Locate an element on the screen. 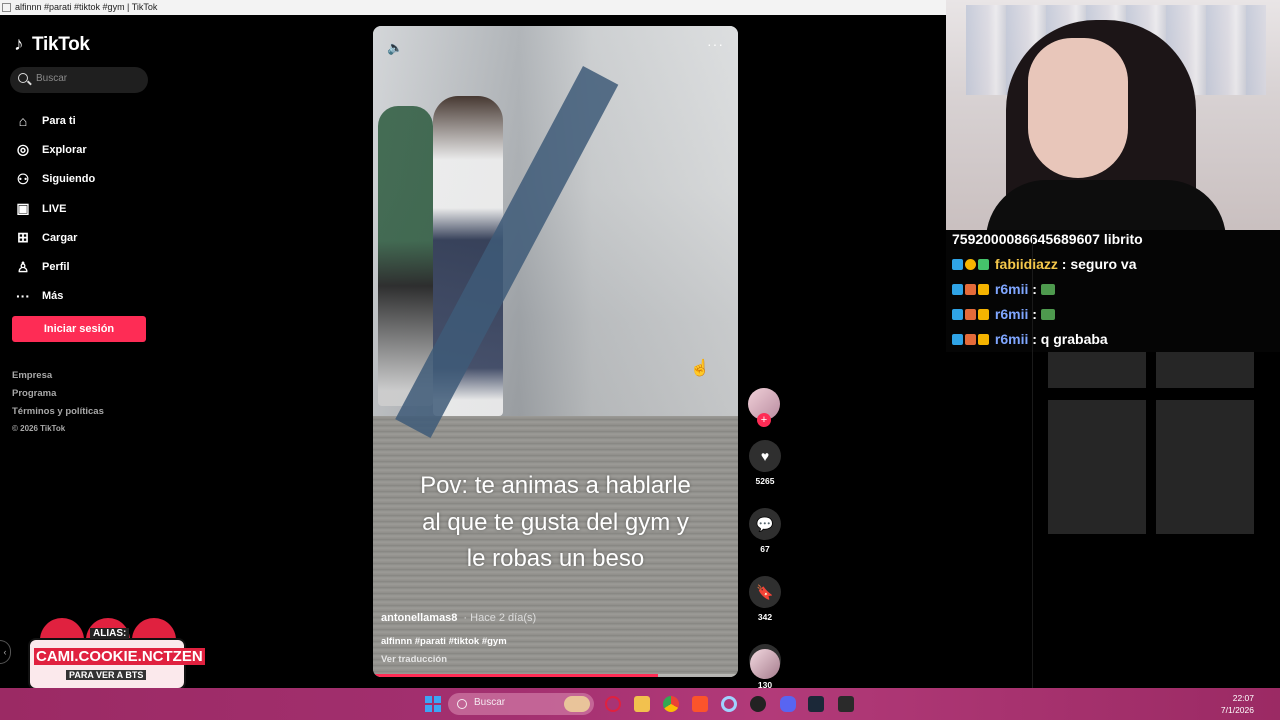  window-title: alfinnn #parati #tiktok #gym | TikTok is located at coordinates (86, 7).